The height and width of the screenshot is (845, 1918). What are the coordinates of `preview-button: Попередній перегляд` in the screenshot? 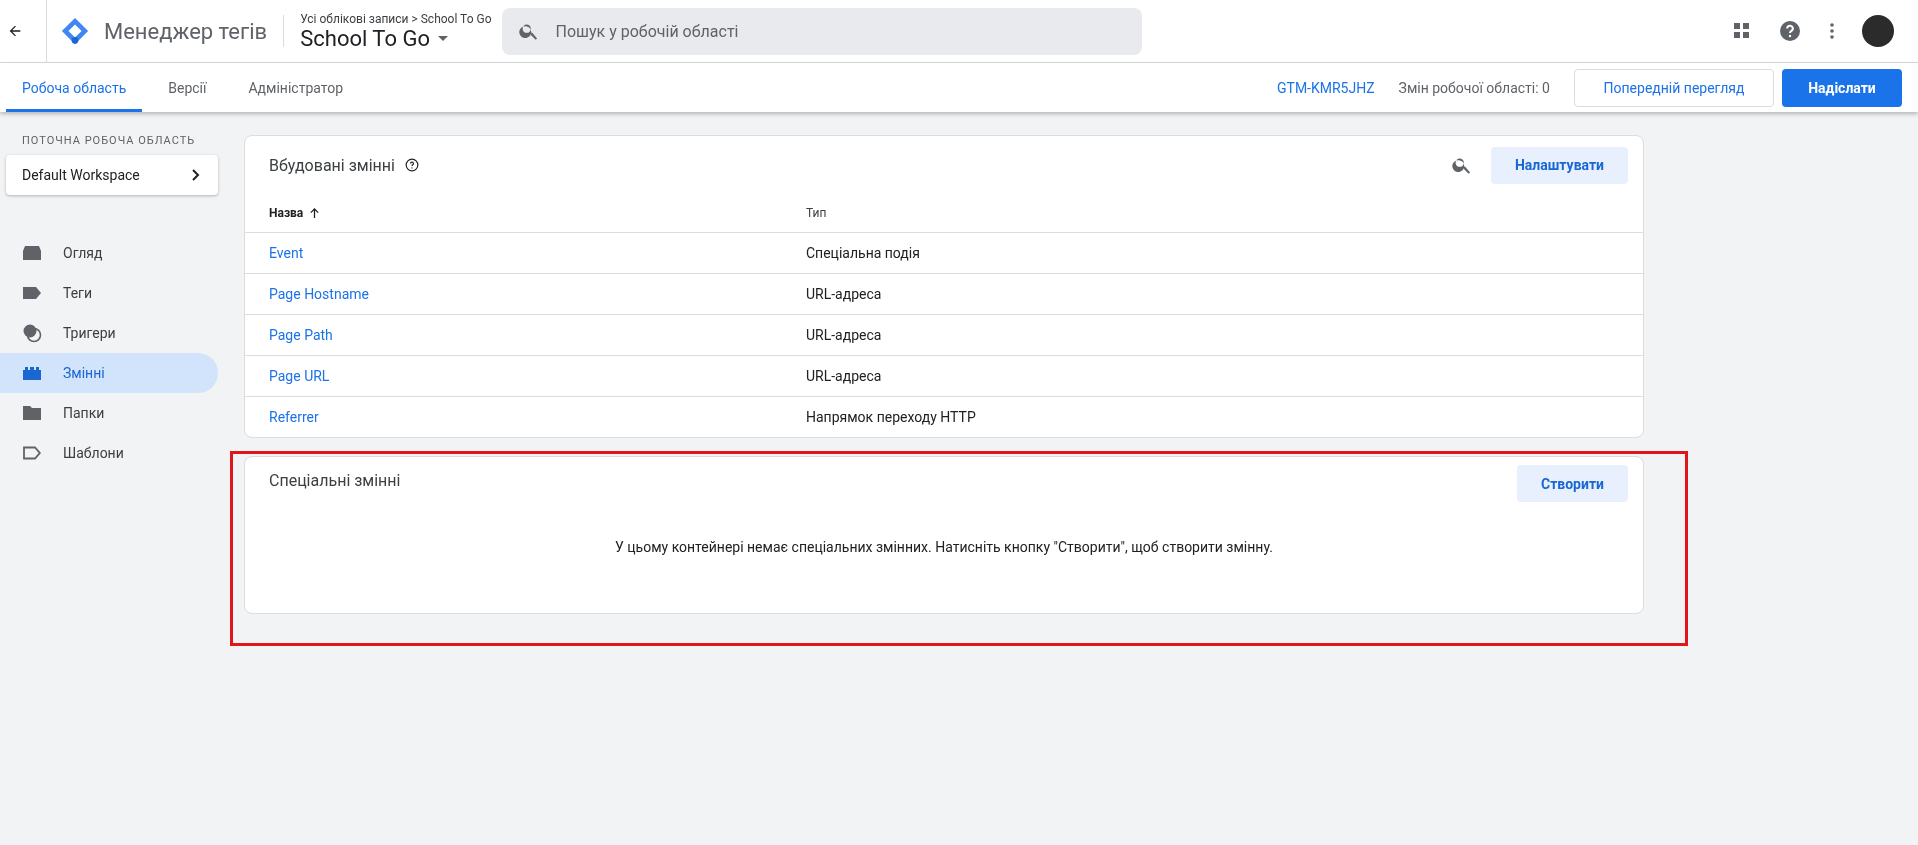 It's located at (1674, 87).